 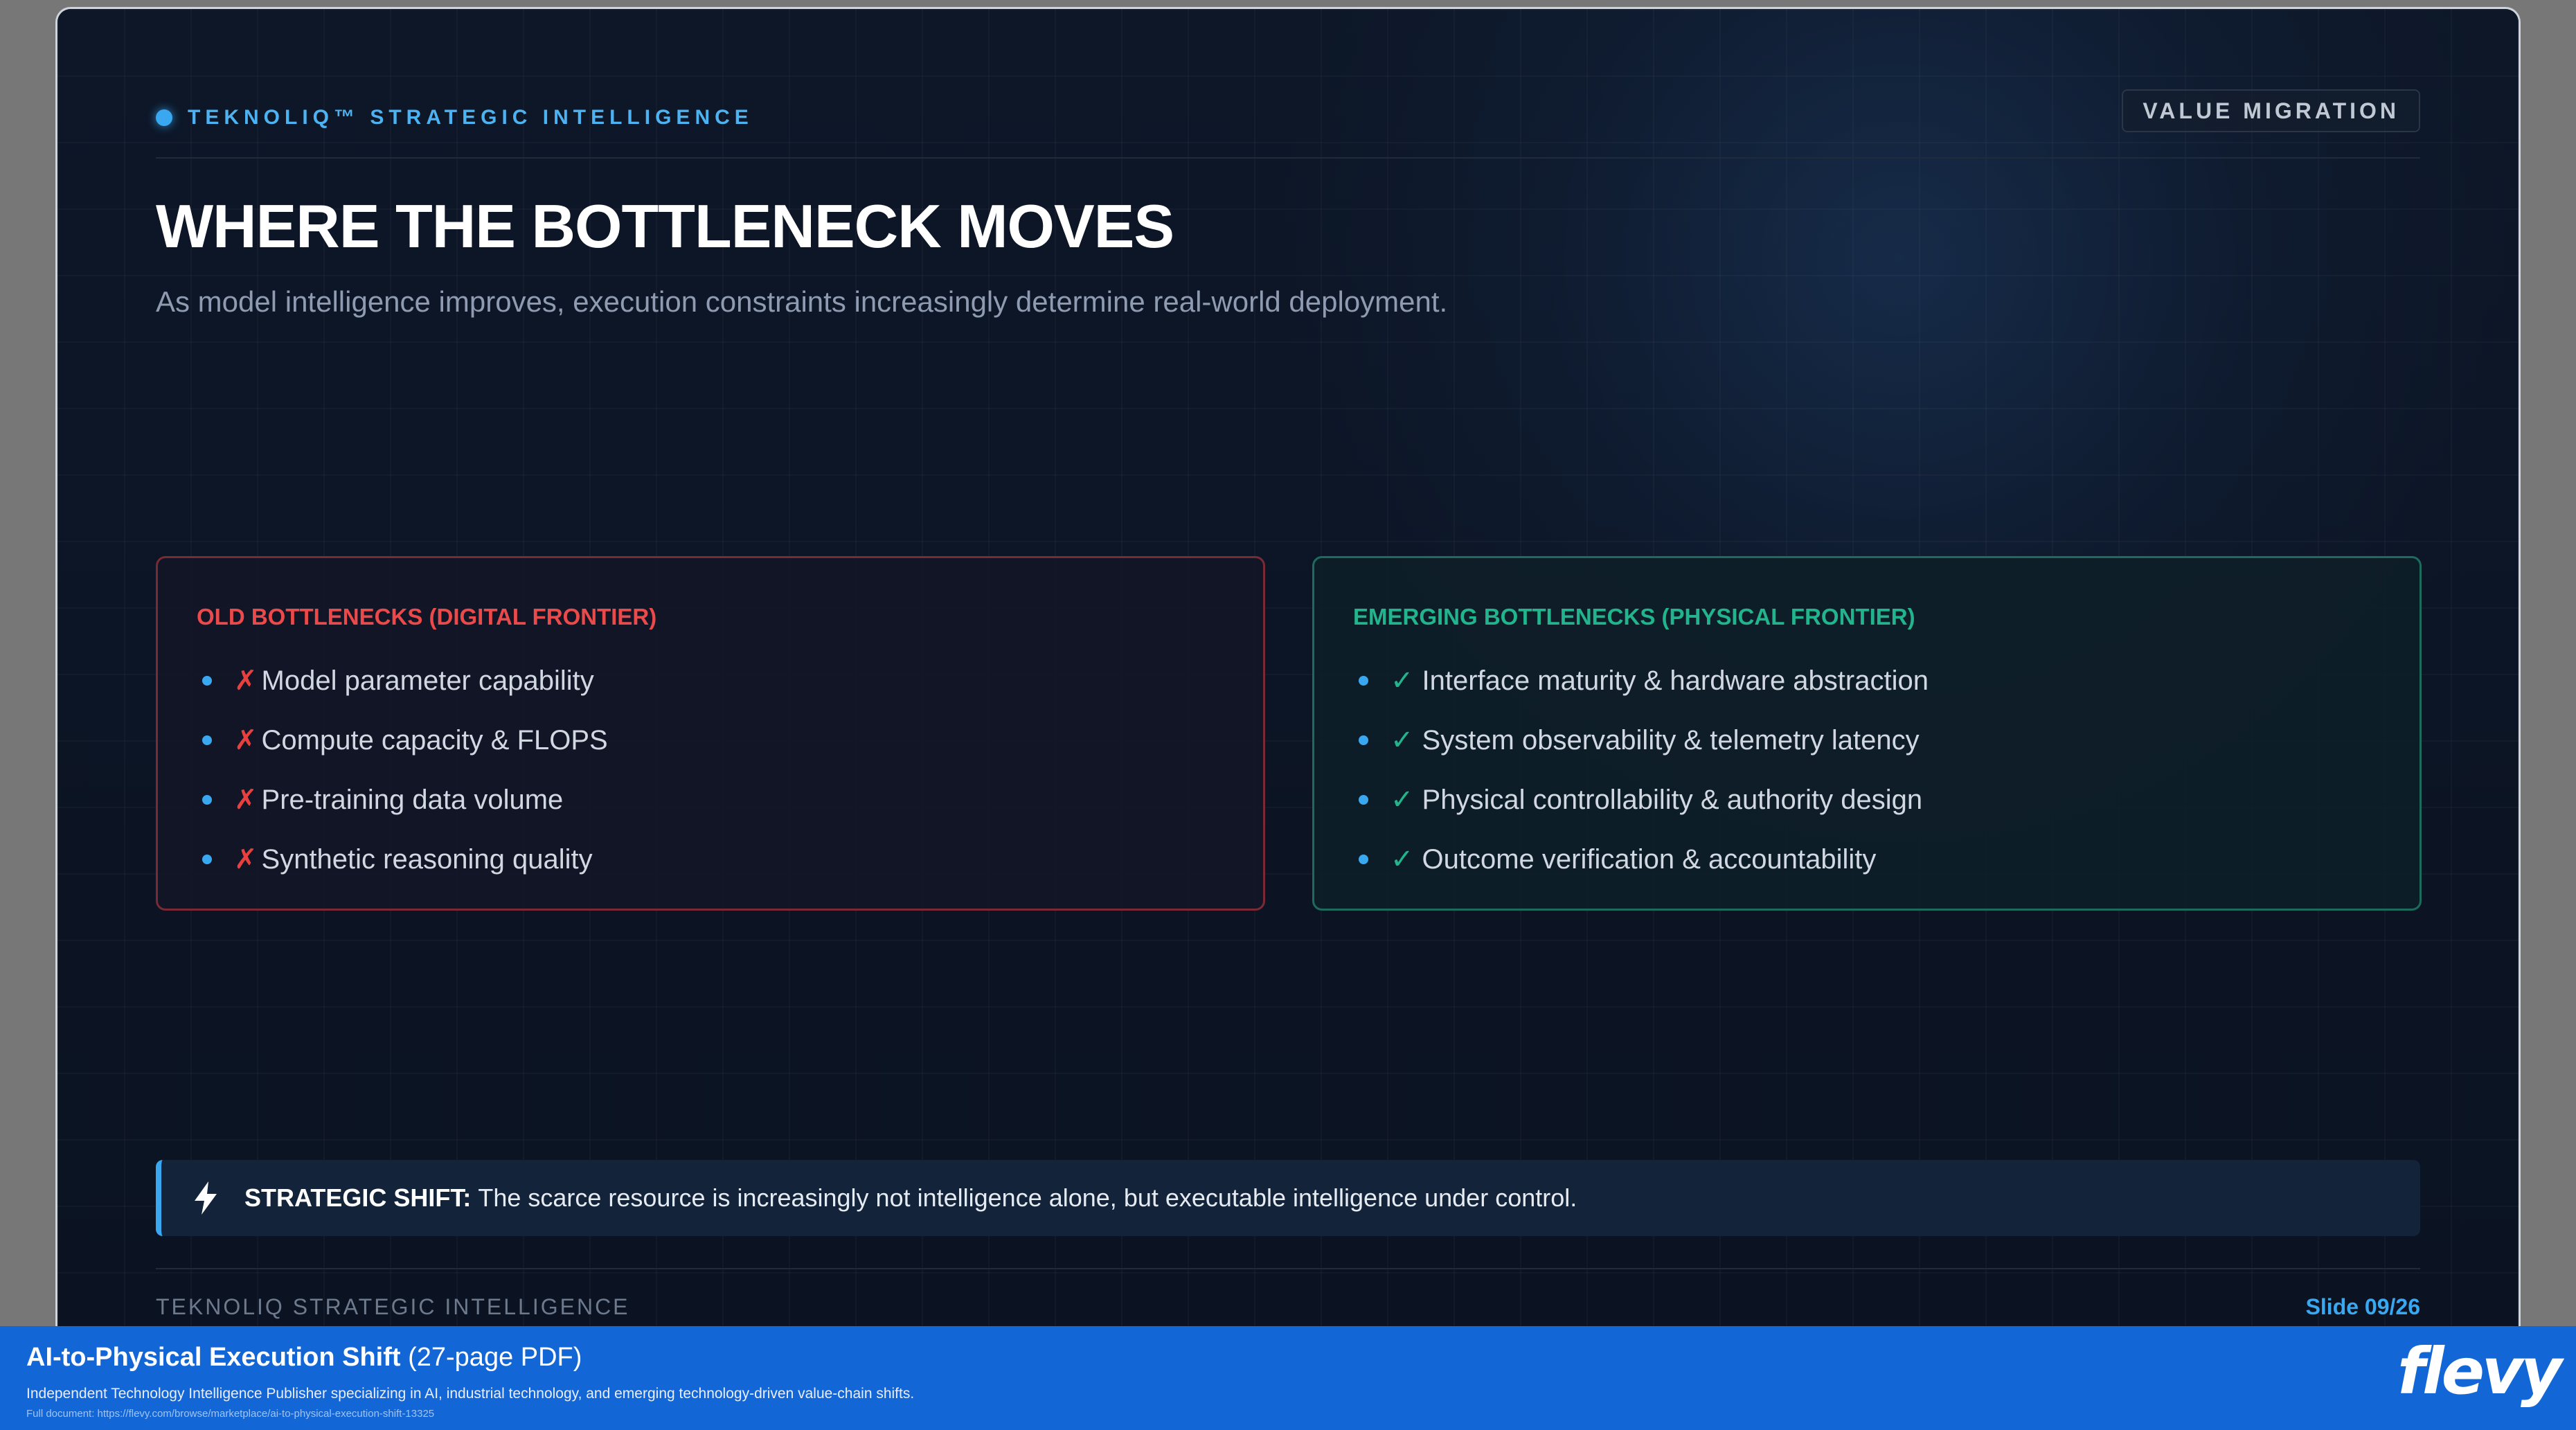 I want to click on footer-brand: TEKNOLIQ STRATEGIC INTELLIGENCE, so click(x=393, y=1306).